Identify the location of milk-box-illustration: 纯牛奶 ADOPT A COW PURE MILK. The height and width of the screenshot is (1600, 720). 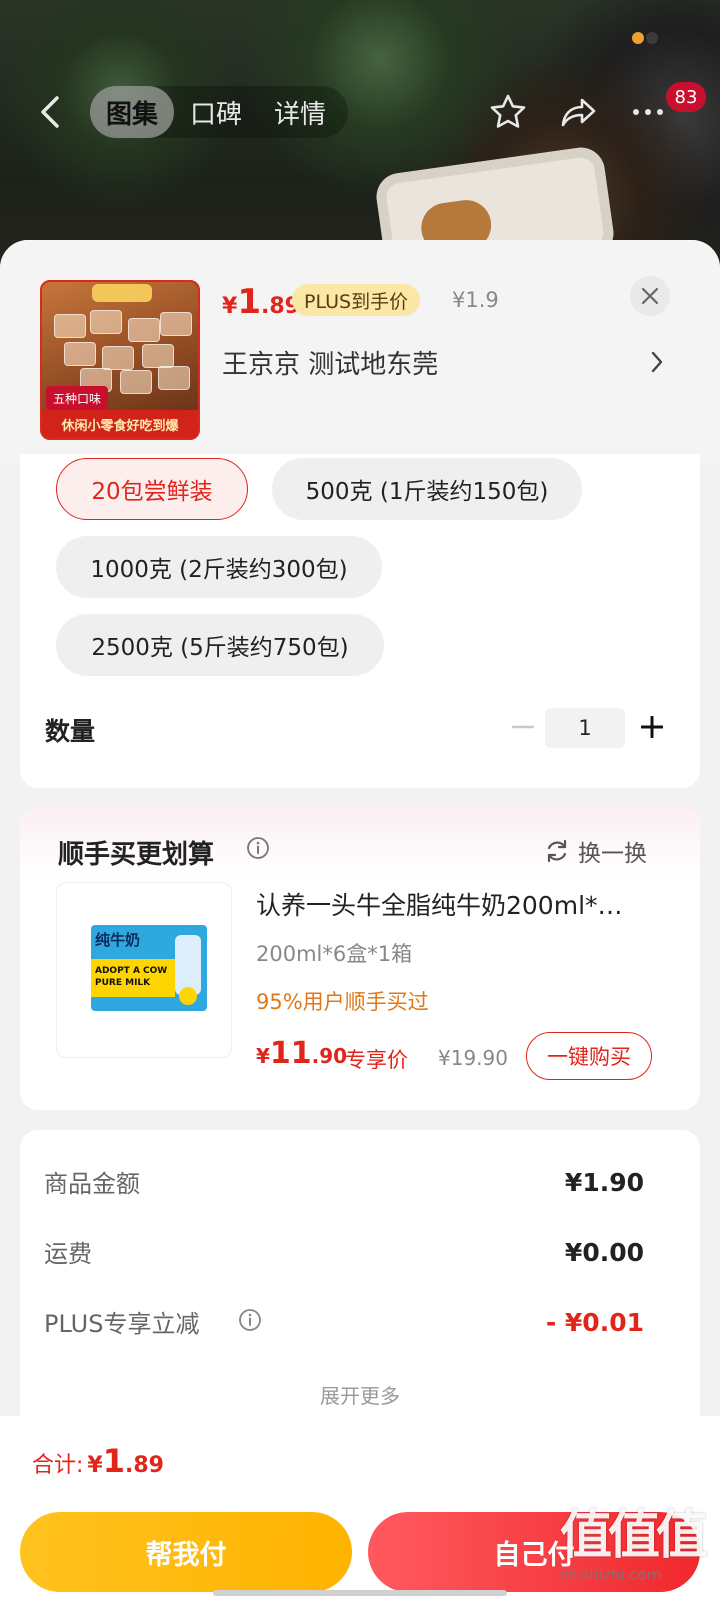
(149, 968).